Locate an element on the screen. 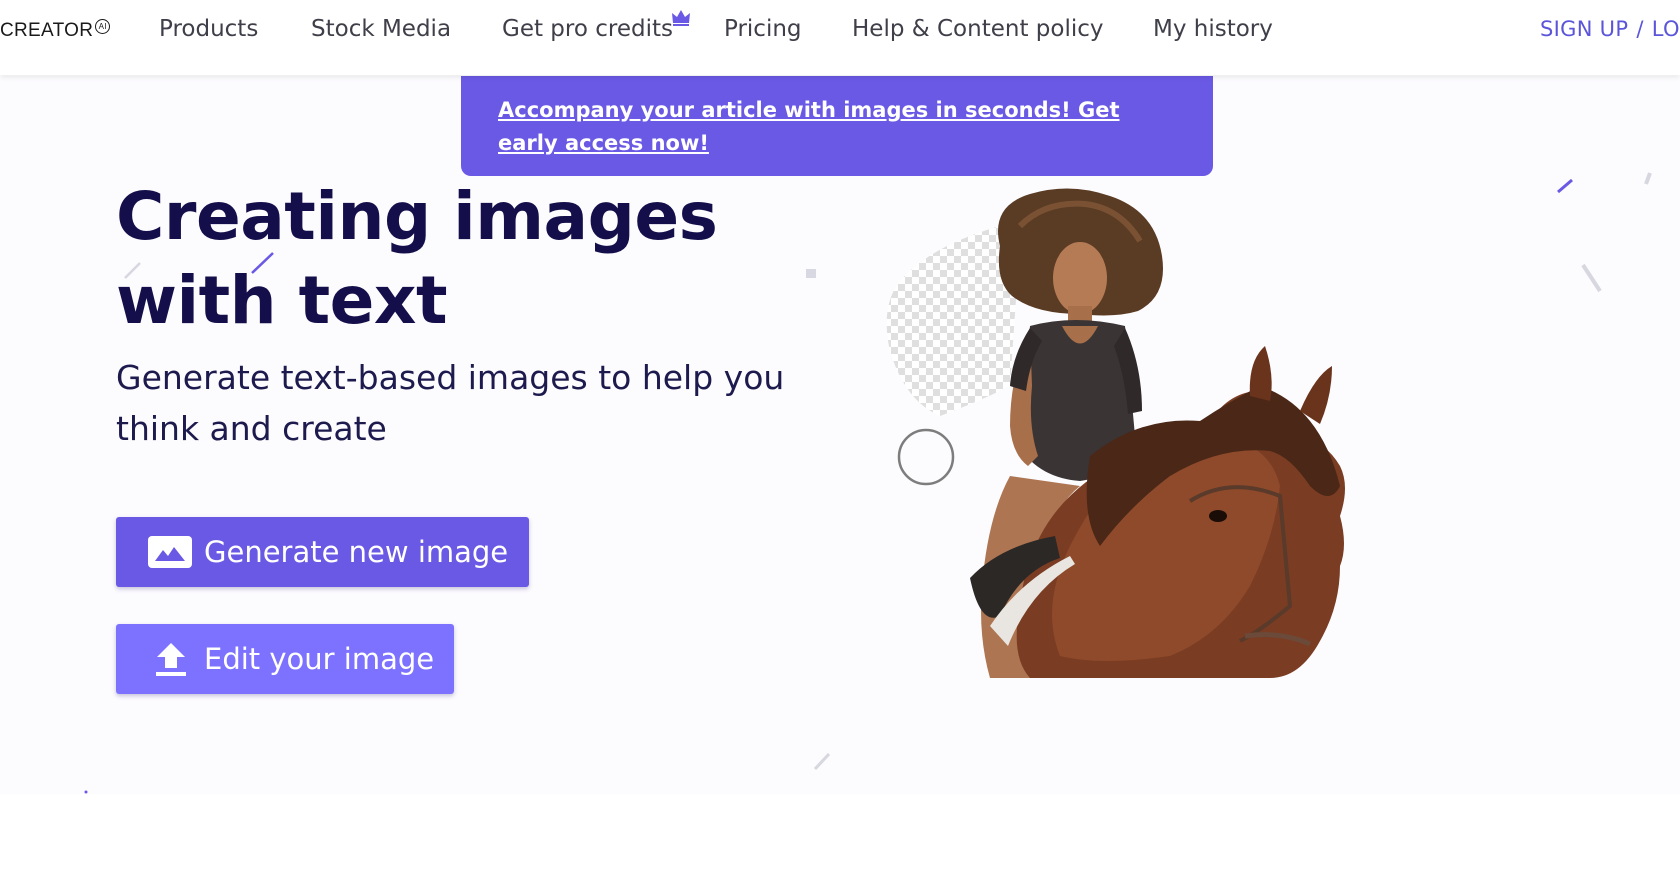 The width and height of the screenshot is (1680, 876). crown-icon is located at coordinates (681, 18).